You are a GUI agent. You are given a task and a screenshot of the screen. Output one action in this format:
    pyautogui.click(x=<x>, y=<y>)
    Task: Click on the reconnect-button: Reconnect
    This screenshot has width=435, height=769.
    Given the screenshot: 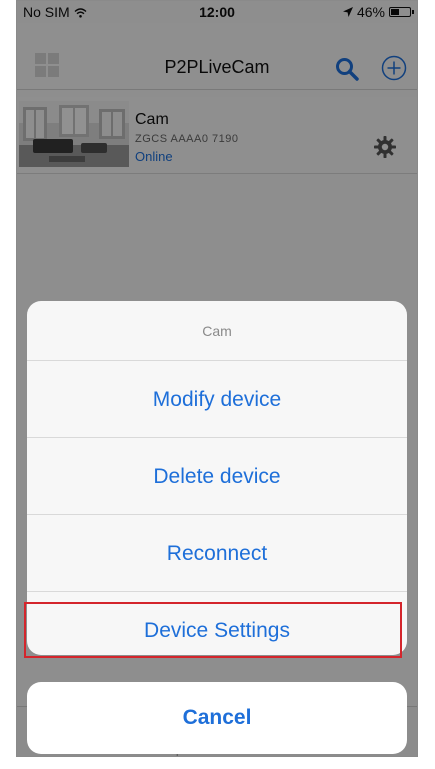 What is the action you would take?
    pyautogui.click(x=217, y=553)
    